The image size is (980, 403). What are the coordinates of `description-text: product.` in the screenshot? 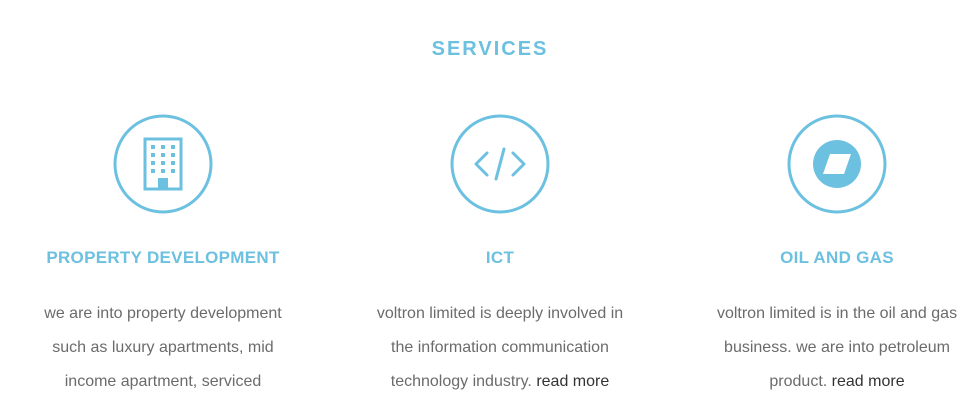 It's located at (798, 381).